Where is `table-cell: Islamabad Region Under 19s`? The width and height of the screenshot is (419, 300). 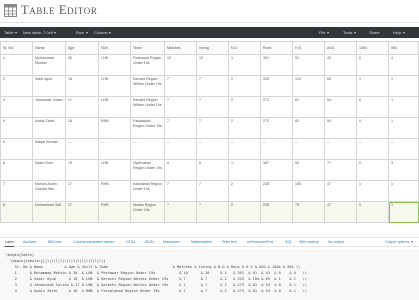
table-cell: Islamabad Region Under 19s is located at coordinates (147, 191).